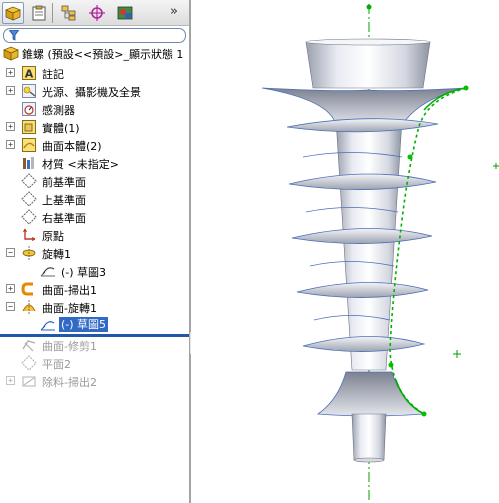 The height and width of the screenshot is (503, 499). What do you see at coordinates (29, 253) in the screenshot?
I see `revolve-icon` at bounding box center [29, 253].